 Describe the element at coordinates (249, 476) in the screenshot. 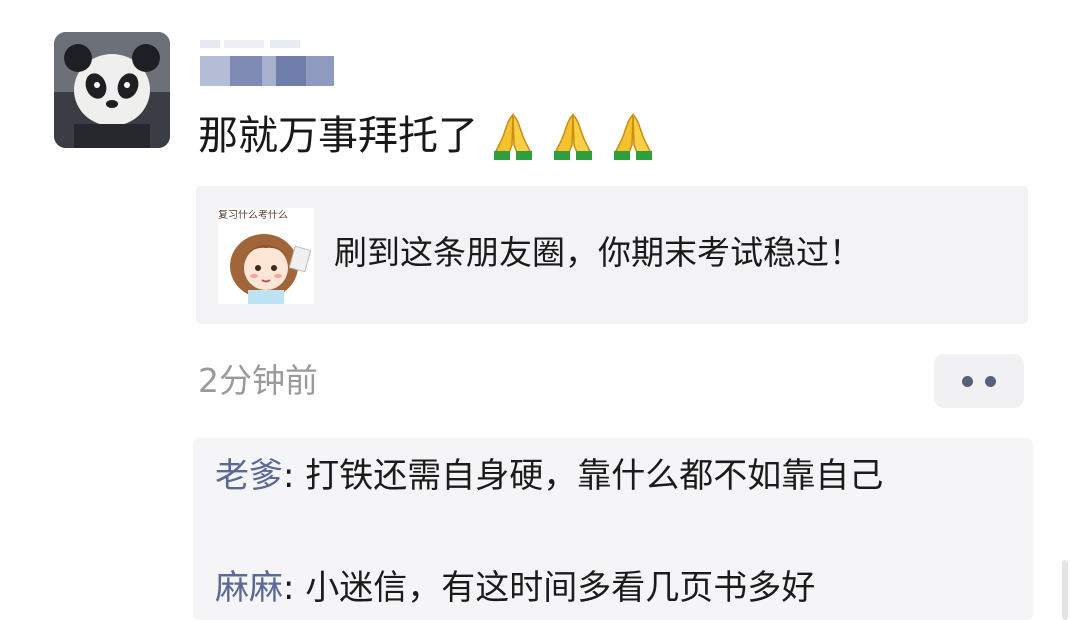

I see `comment-author: 老爹` at that location.